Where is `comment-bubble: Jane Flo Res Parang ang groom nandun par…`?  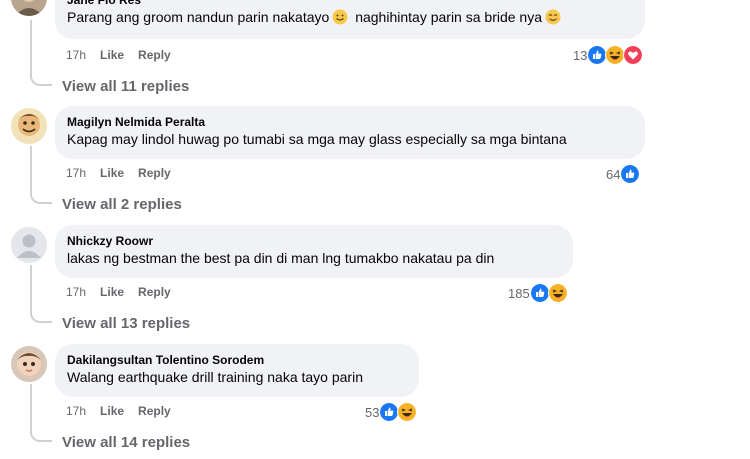 comment-bubble: Jane Flo Res Parang ang groom nandun par… is located at coordinates (350, 19).